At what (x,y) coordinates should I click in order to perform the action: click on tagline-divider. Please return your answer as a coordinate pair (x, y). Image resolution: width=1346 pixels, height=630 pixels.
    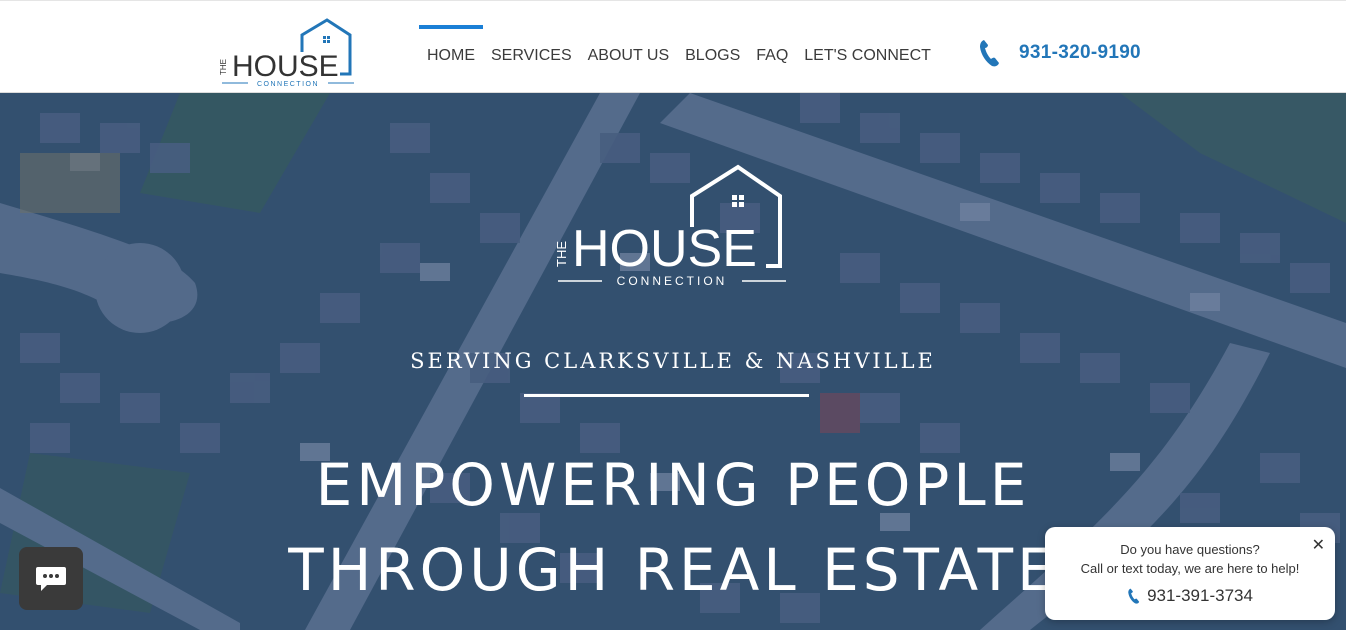
    Looking at the image, I should click on (666, 395).